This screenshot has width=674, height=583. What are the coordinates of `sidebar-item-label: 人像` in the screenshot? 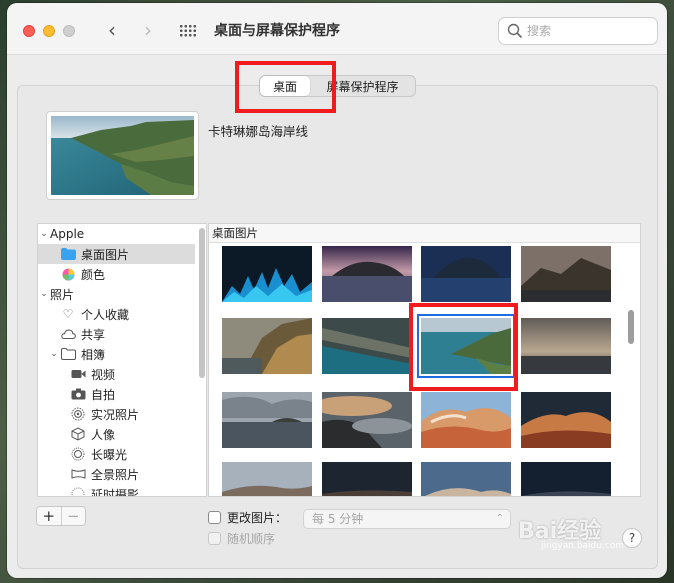 It's located at (103, 434).